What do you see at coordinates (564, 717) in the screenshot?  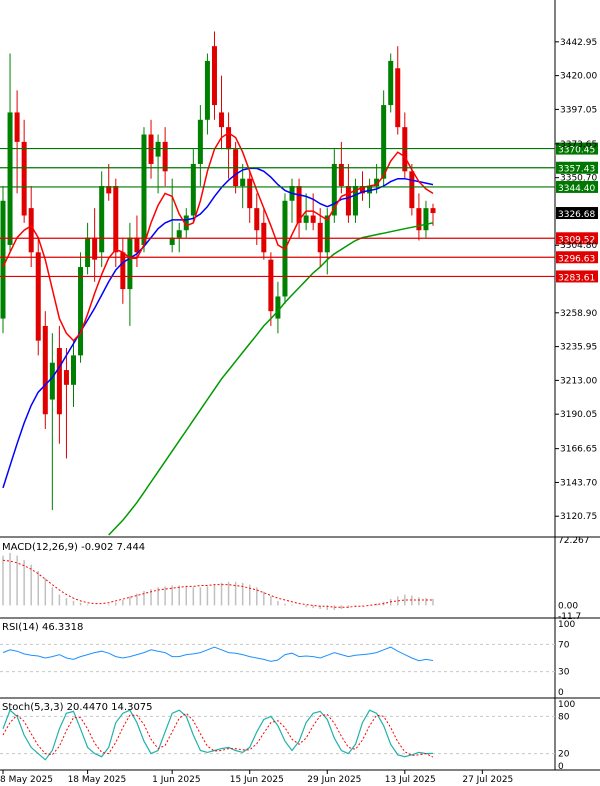 I see `stoch-tick-label: 80` at bounding box center [564, 717].